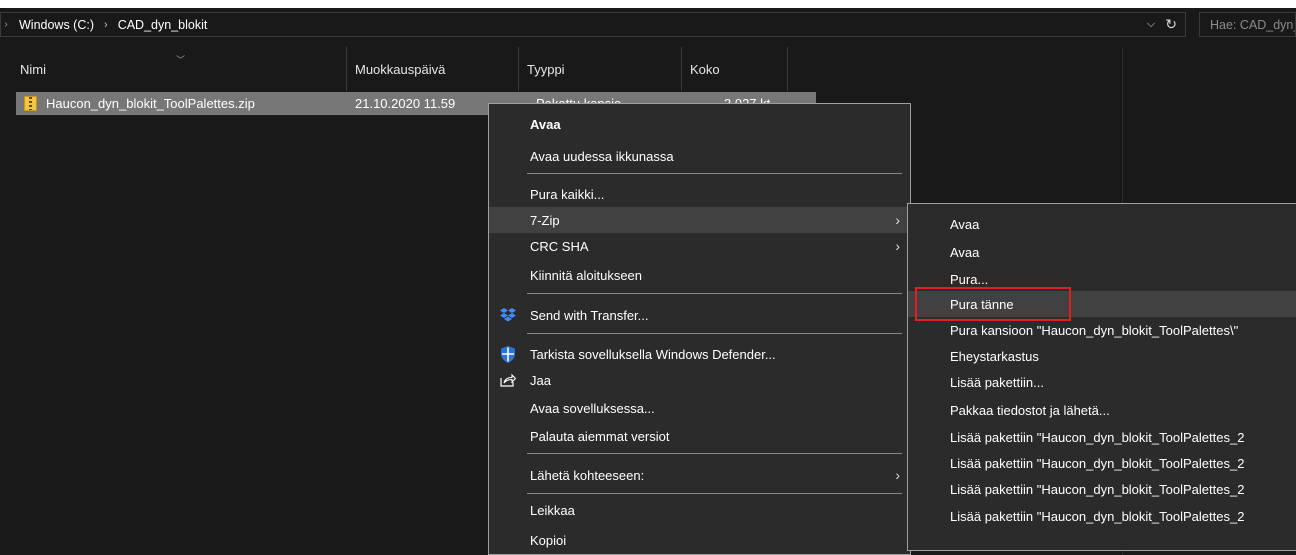 The image size is (1296, 555). What do you see at coordinates (593, 24) in the screenshot?
I see `breadcrumb: › Windows (C:) › CAD_dyn_blokit ⌵ ↻` at bounding box center [593, 24].